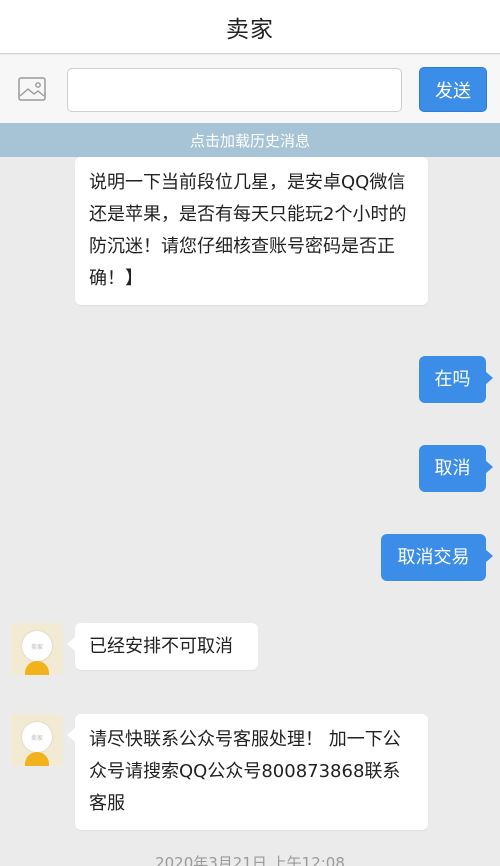 This screenshot has width=500, height=866. I want to click on message-bubble-sent: 取消, so click(456, 468).